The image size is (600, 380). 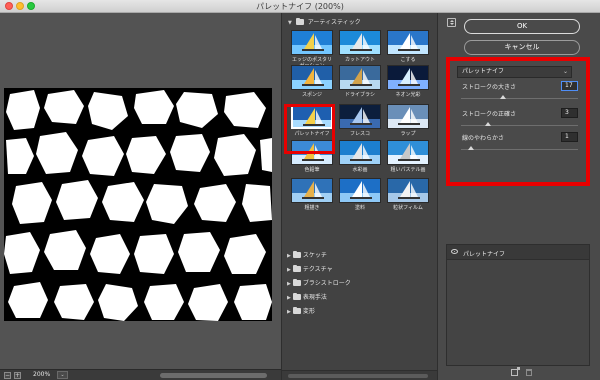 I want to click on category-list: ▶ スケッチ ▶ テクスチャ ▶ ブラシストローク ▶ 表現手法 ▶ 変形, so click(x=360, y=284).